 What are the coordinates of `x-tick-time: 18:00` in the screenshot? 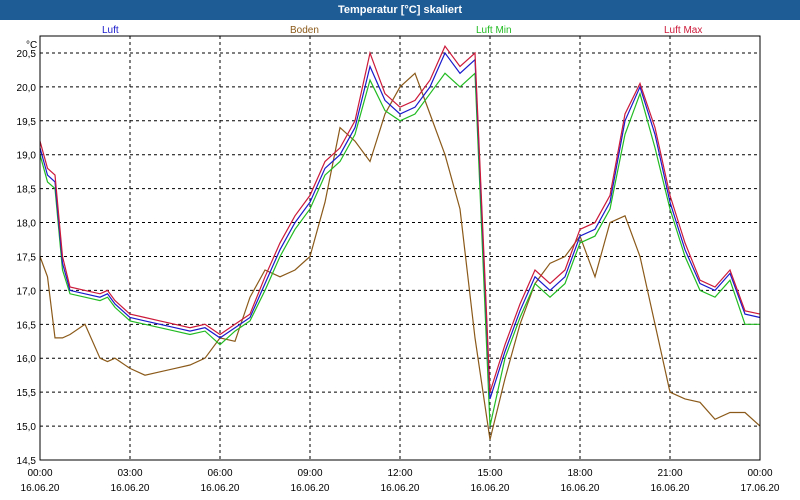 It's located at (579, 473).